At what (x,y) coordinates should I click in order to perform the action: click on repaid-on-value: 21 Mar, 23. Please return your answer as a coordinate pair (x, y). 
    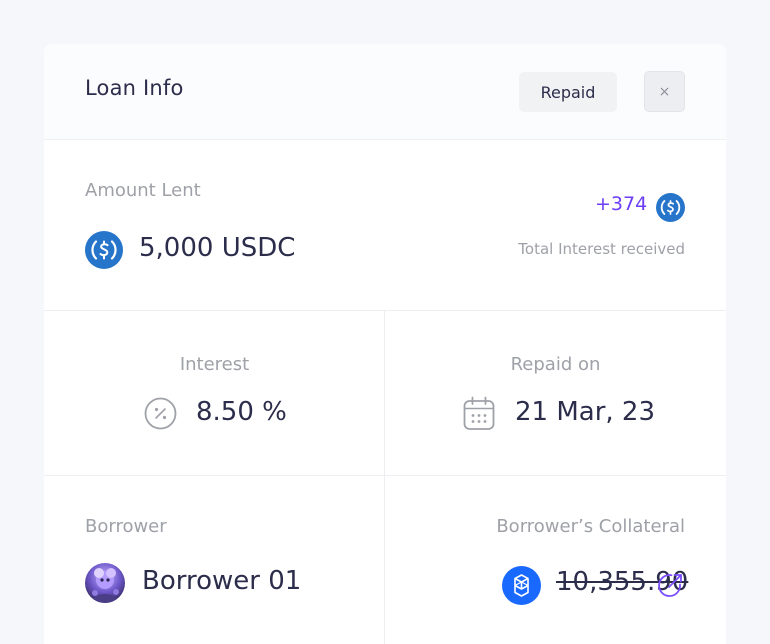
    Looking at the image, I should click on (585, 412).